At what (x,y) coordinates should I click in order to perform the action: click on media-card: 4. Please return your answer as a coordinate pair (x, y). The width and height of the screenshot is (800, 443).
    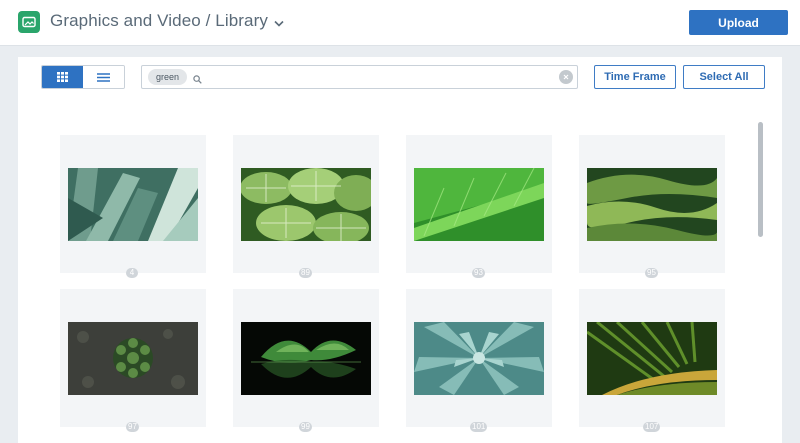
    Looking at the image, I should click on (133, 206).